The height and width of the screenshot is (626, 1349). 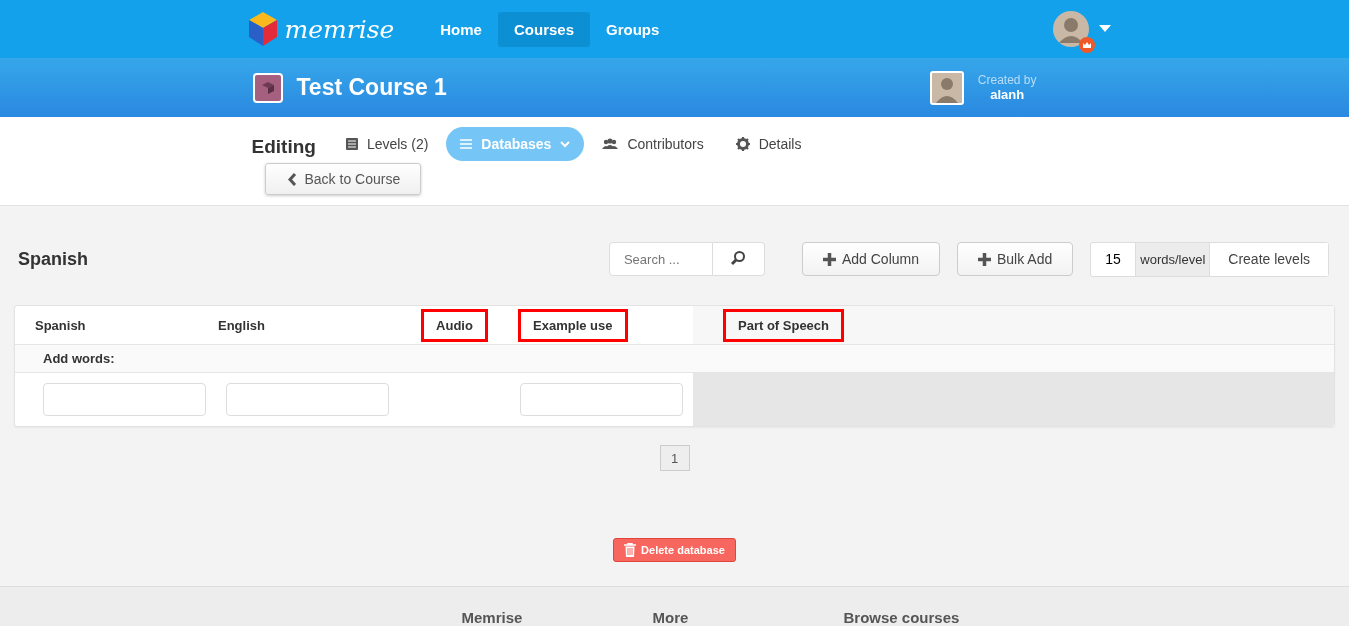 What do you see at coordinates (671, 617) in the screenshot?
I see `footer-heading: More` at bounding box center [671, 617].